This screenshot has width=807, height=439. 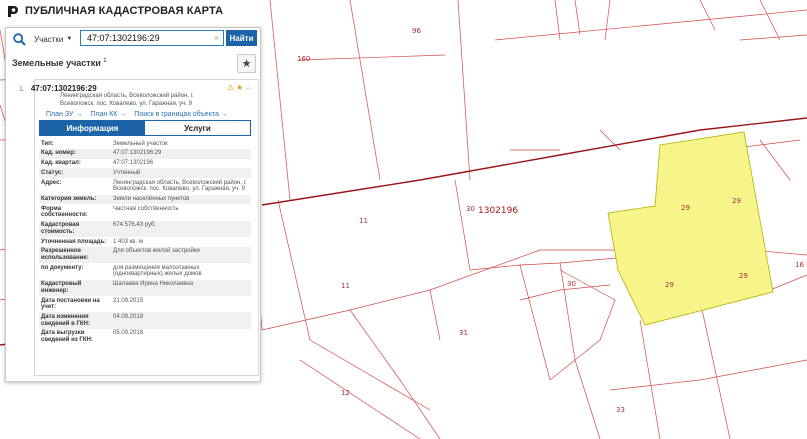 What do you see at coordinates (63, 88) in the screenshot?
I see `card-title-text: 47:07:1302196:29` at bounding box center [63, 88].